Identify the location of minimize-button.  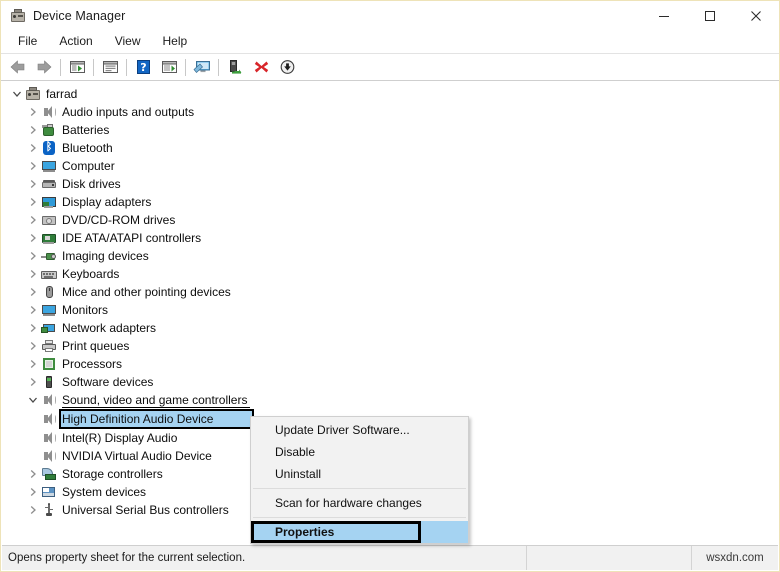
(664, 15).